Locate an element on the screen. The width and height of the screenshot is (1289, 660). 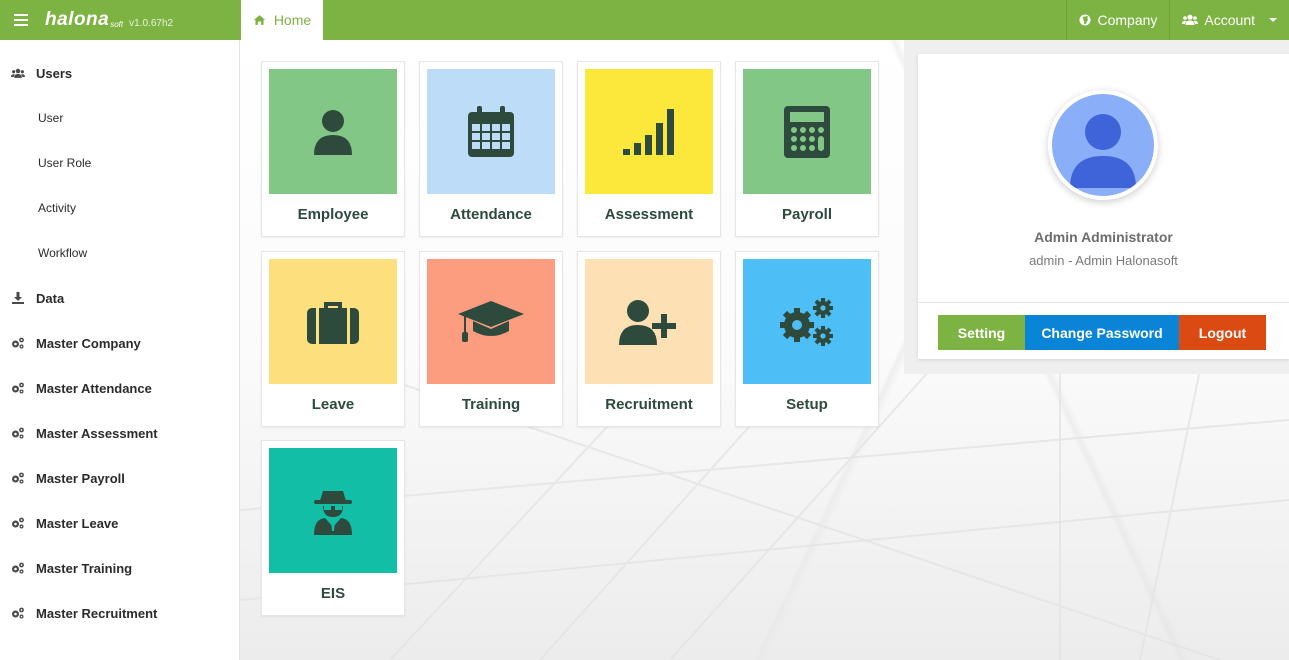
sidebar-item-master-company: Master Company is located at coordinates (119, 343).